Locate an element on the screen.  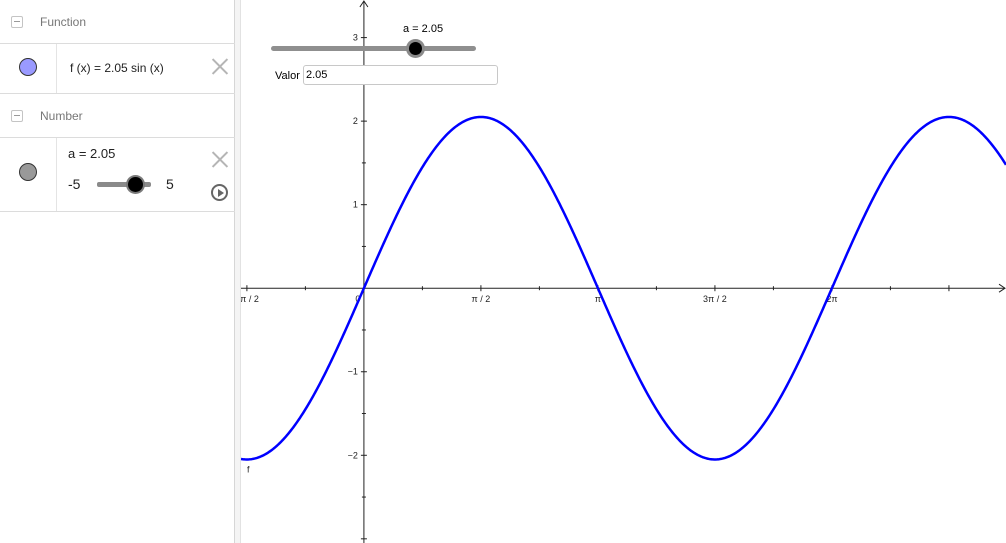
slider-value-label: a = 2.05 is located at coordinates (423, 29).